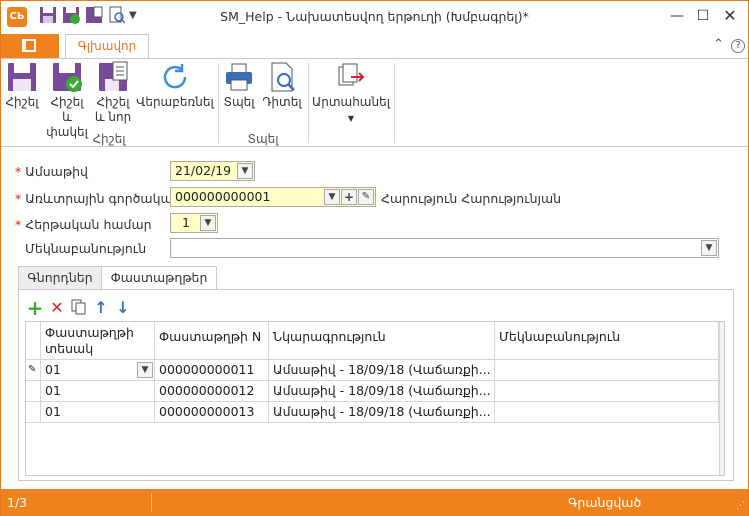 This screenshot has width=749, height=516. Describe the element at coordinates (245, 171) in the screenshot. I see `date-dropdown-icon: ▼` at that location.